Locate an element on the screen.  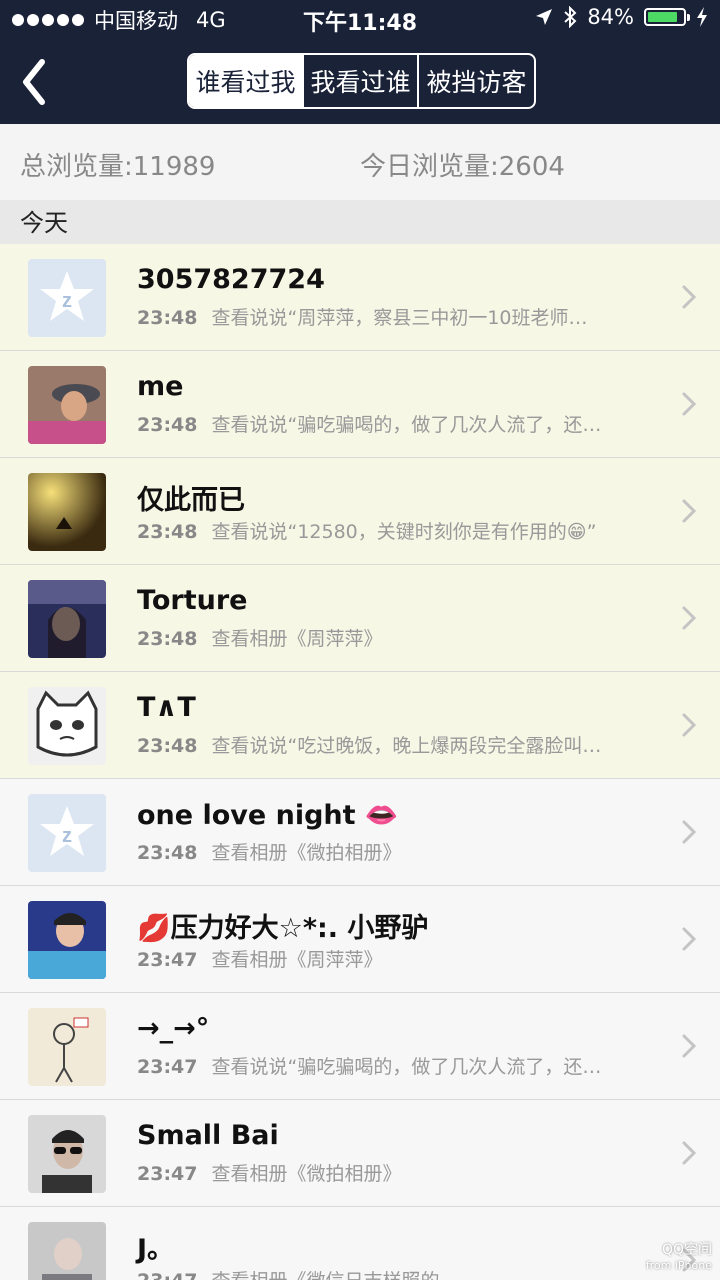
visitor-row: J。 23:47 查看相册《微信日志样照的 is located at coordinates (360, 1243).